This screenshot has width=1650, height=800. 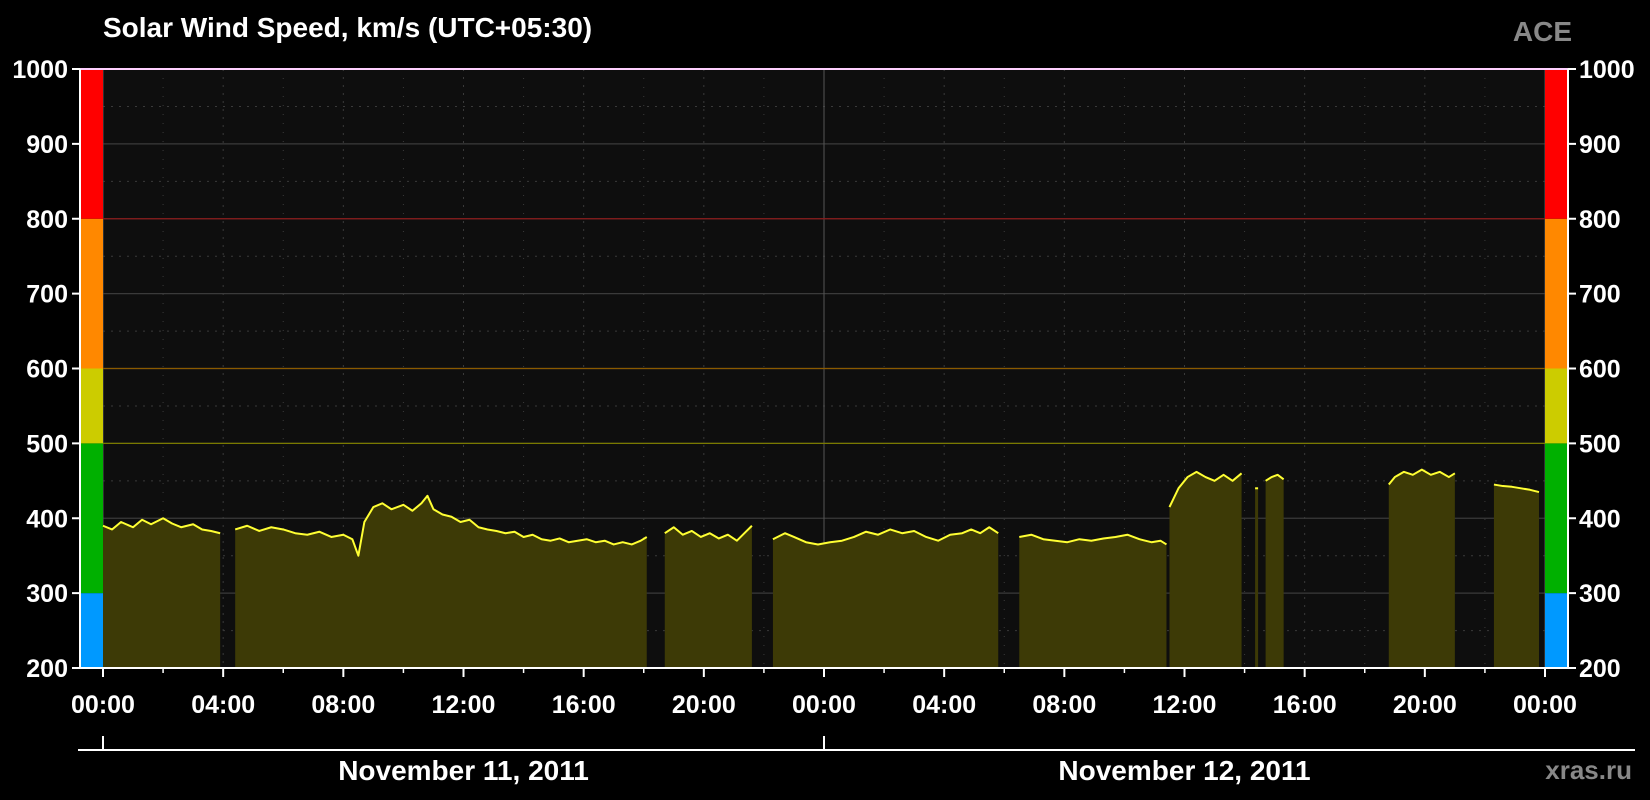 What do you see at coordinates (856, 761) in the screenshot?
I see `date-axis: November 11, 2011 November 12, 2011` at bounding box center [856, 761].